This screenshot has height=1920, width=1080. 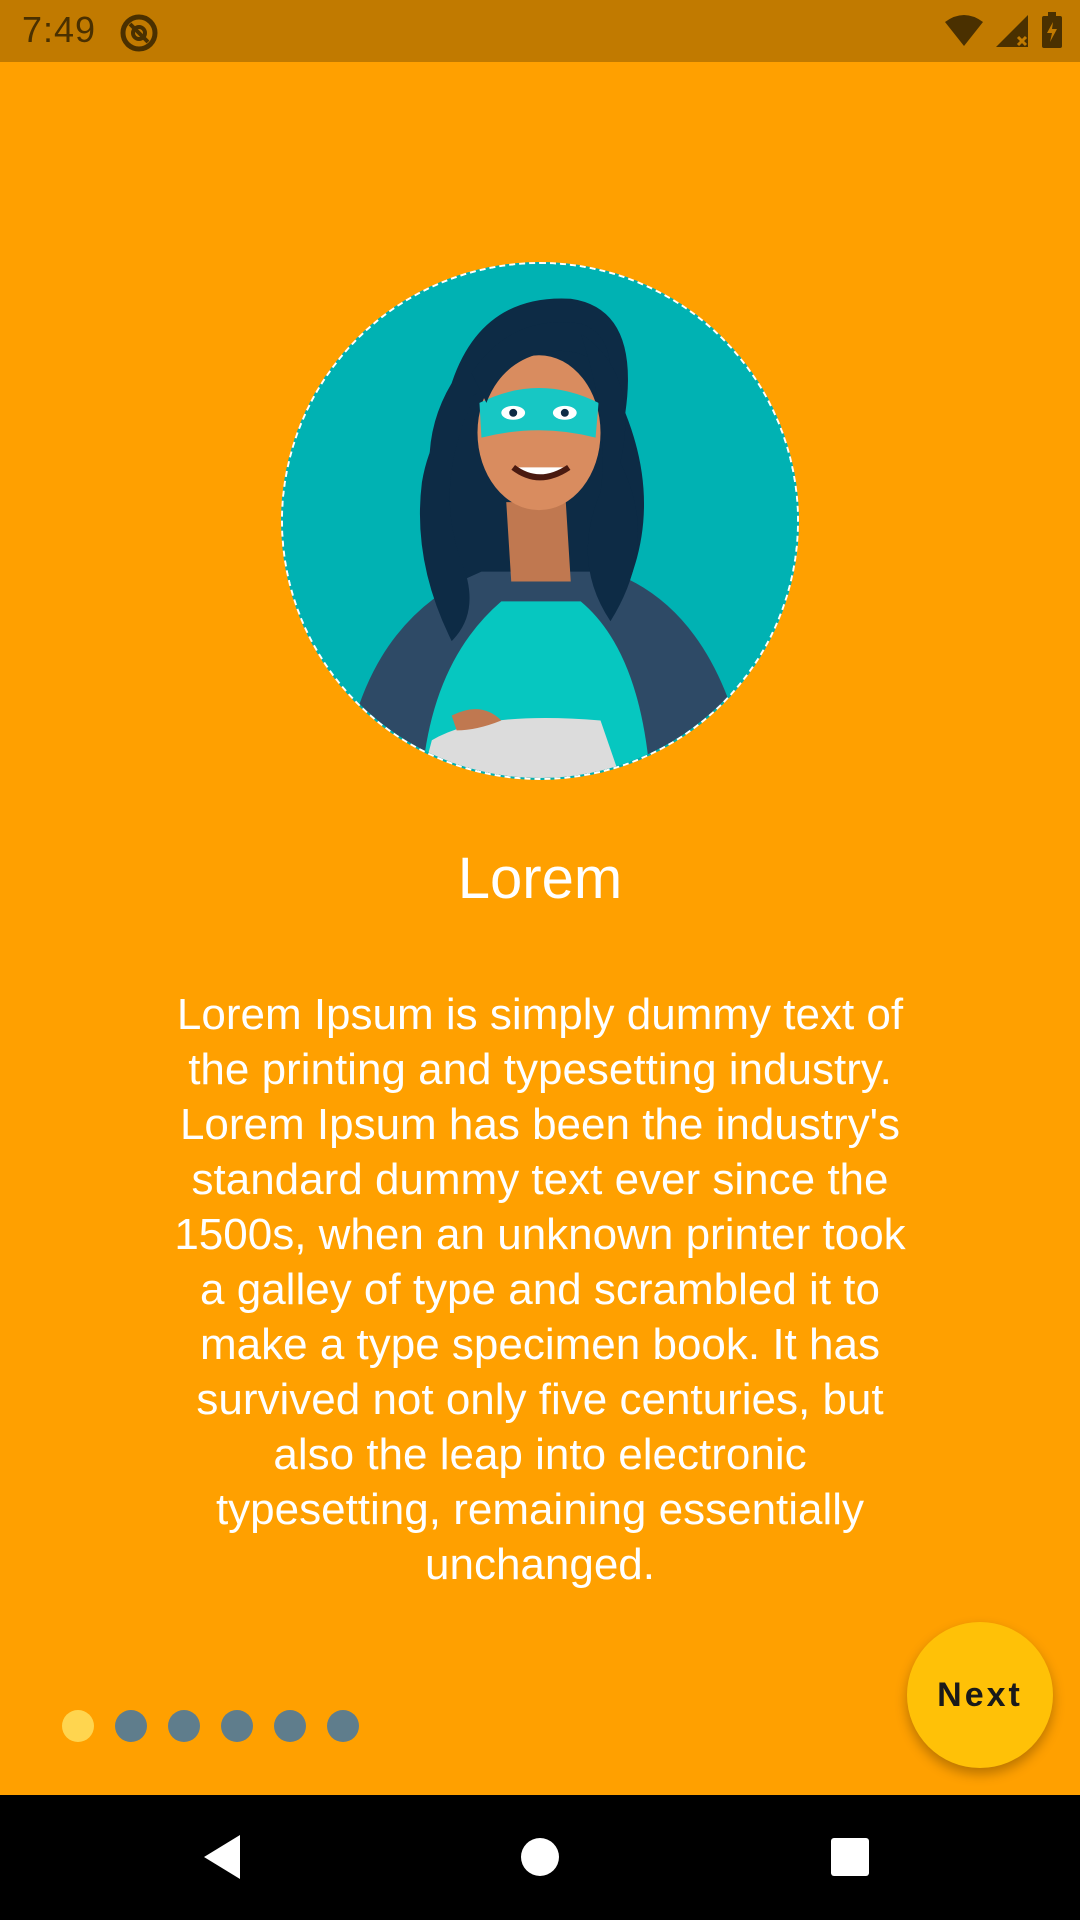 What do you see at coordinates (850, 1857) in the screenshot?
I see `recents-icon` at bounding box center [850, 1857].